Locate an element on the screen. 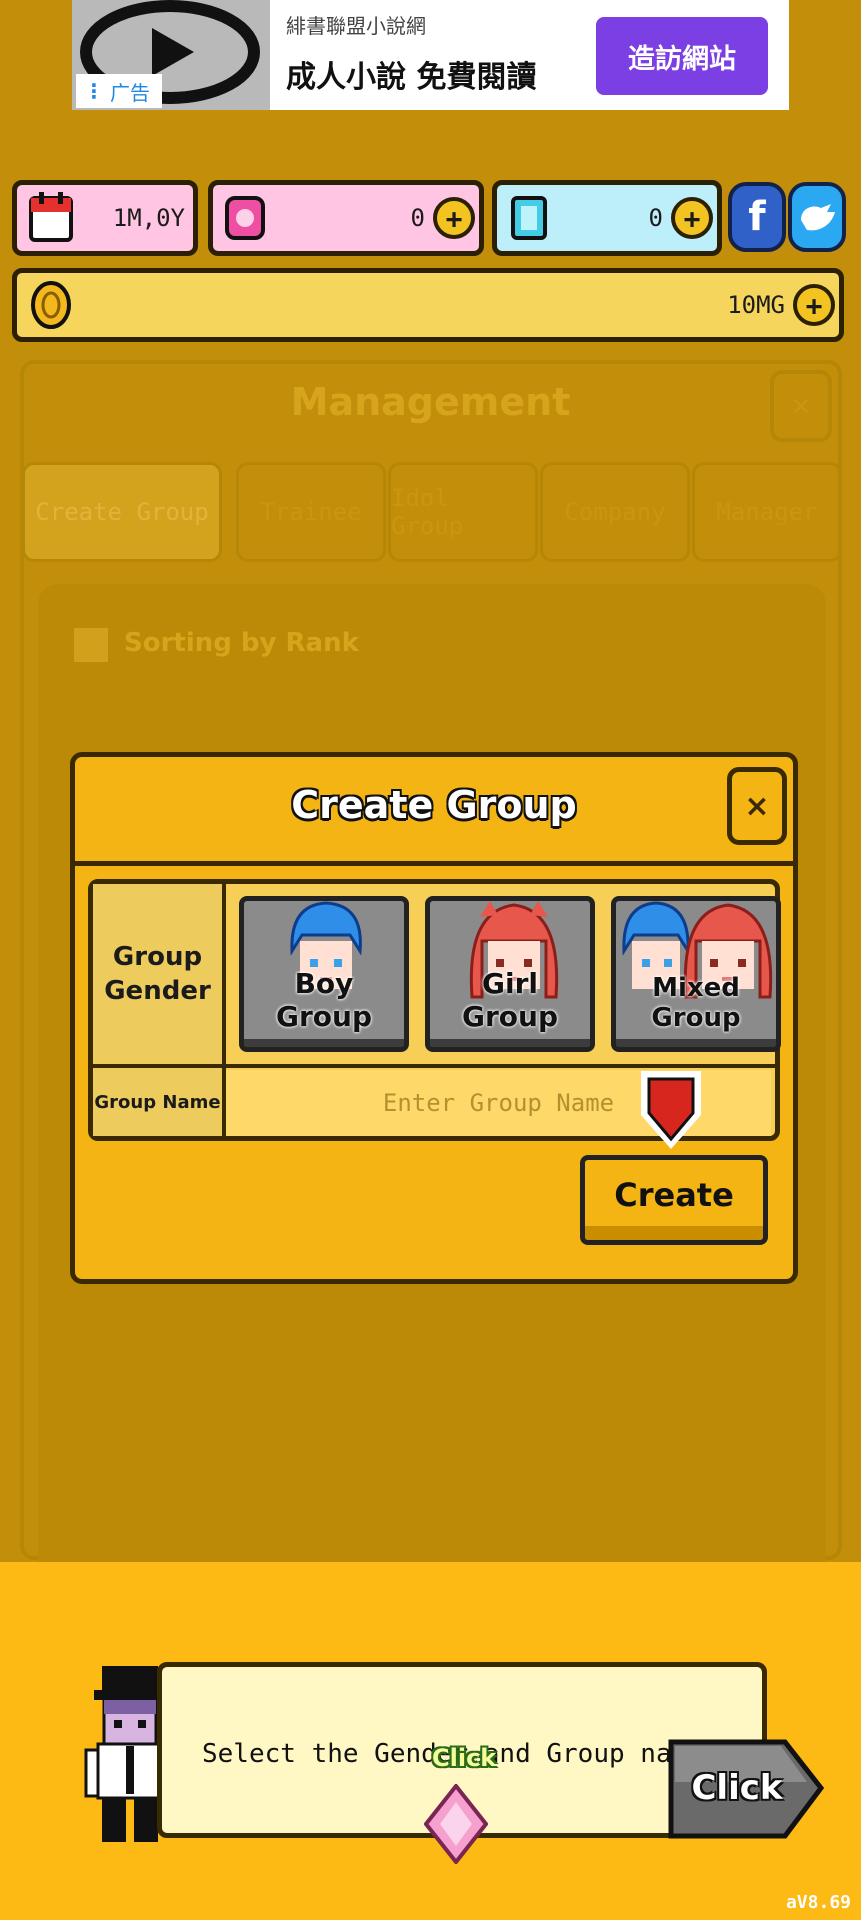  group-gender-label-line2: Gender is located at coordinates (157, 991).